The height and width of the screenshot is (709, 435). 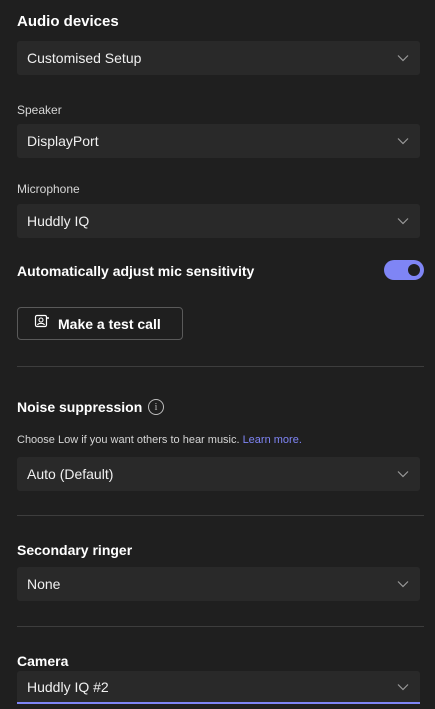 What do you see at coordinates (218, 474) in the screenshot?
I see `noise-suppression-select: Auto (Default)` at bounding box center [218, 474].